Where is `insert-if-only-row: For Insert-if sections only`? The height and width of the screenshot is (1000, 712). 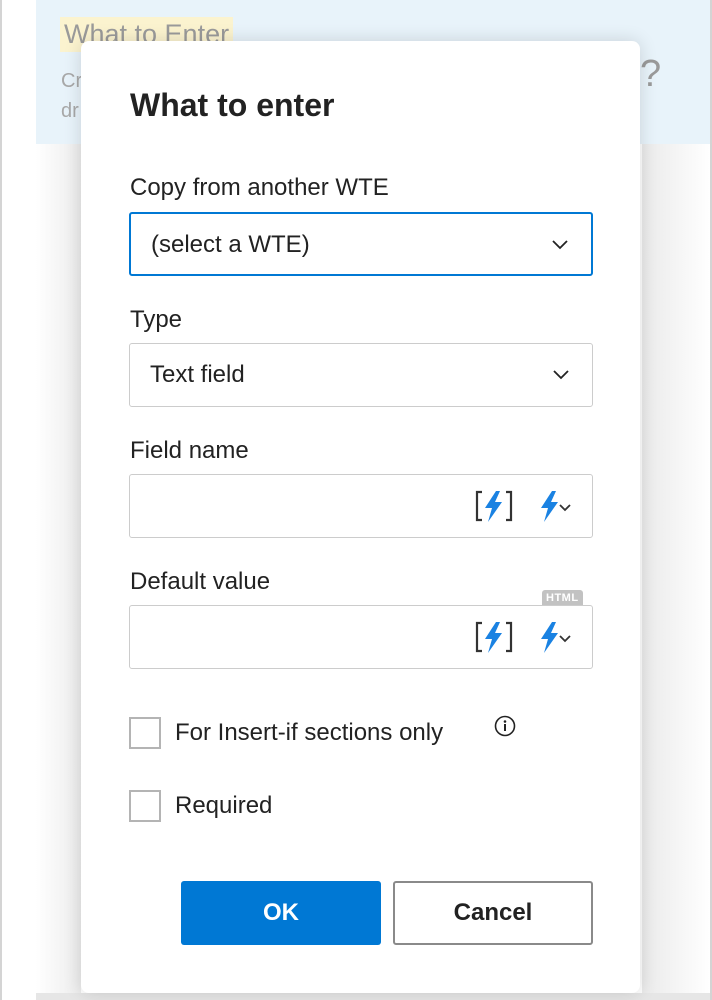 insert-if-only-row: For Insert-if sections only is located at coordinates (286, 733).